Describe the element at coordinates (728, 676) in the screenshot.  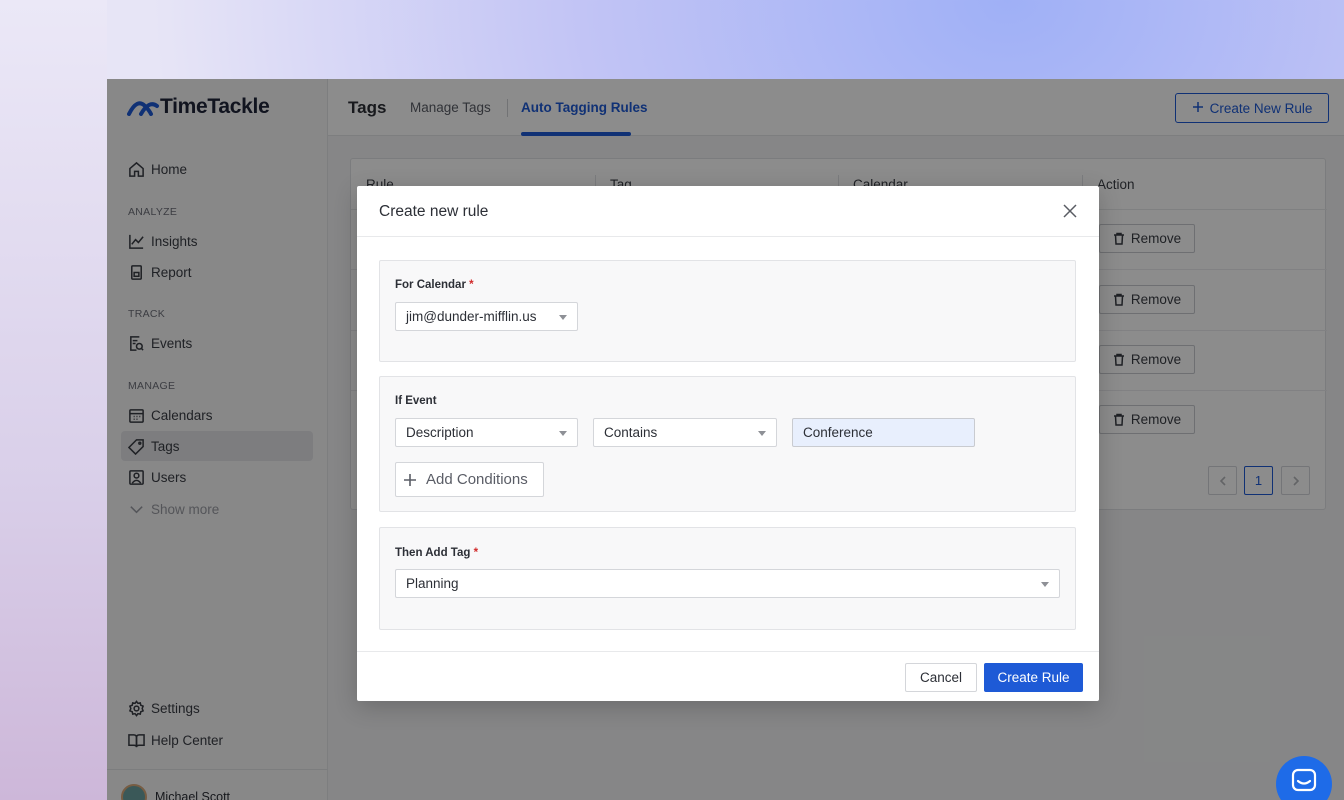
I see `modal-footer: Cancel Create Rule` at that location.